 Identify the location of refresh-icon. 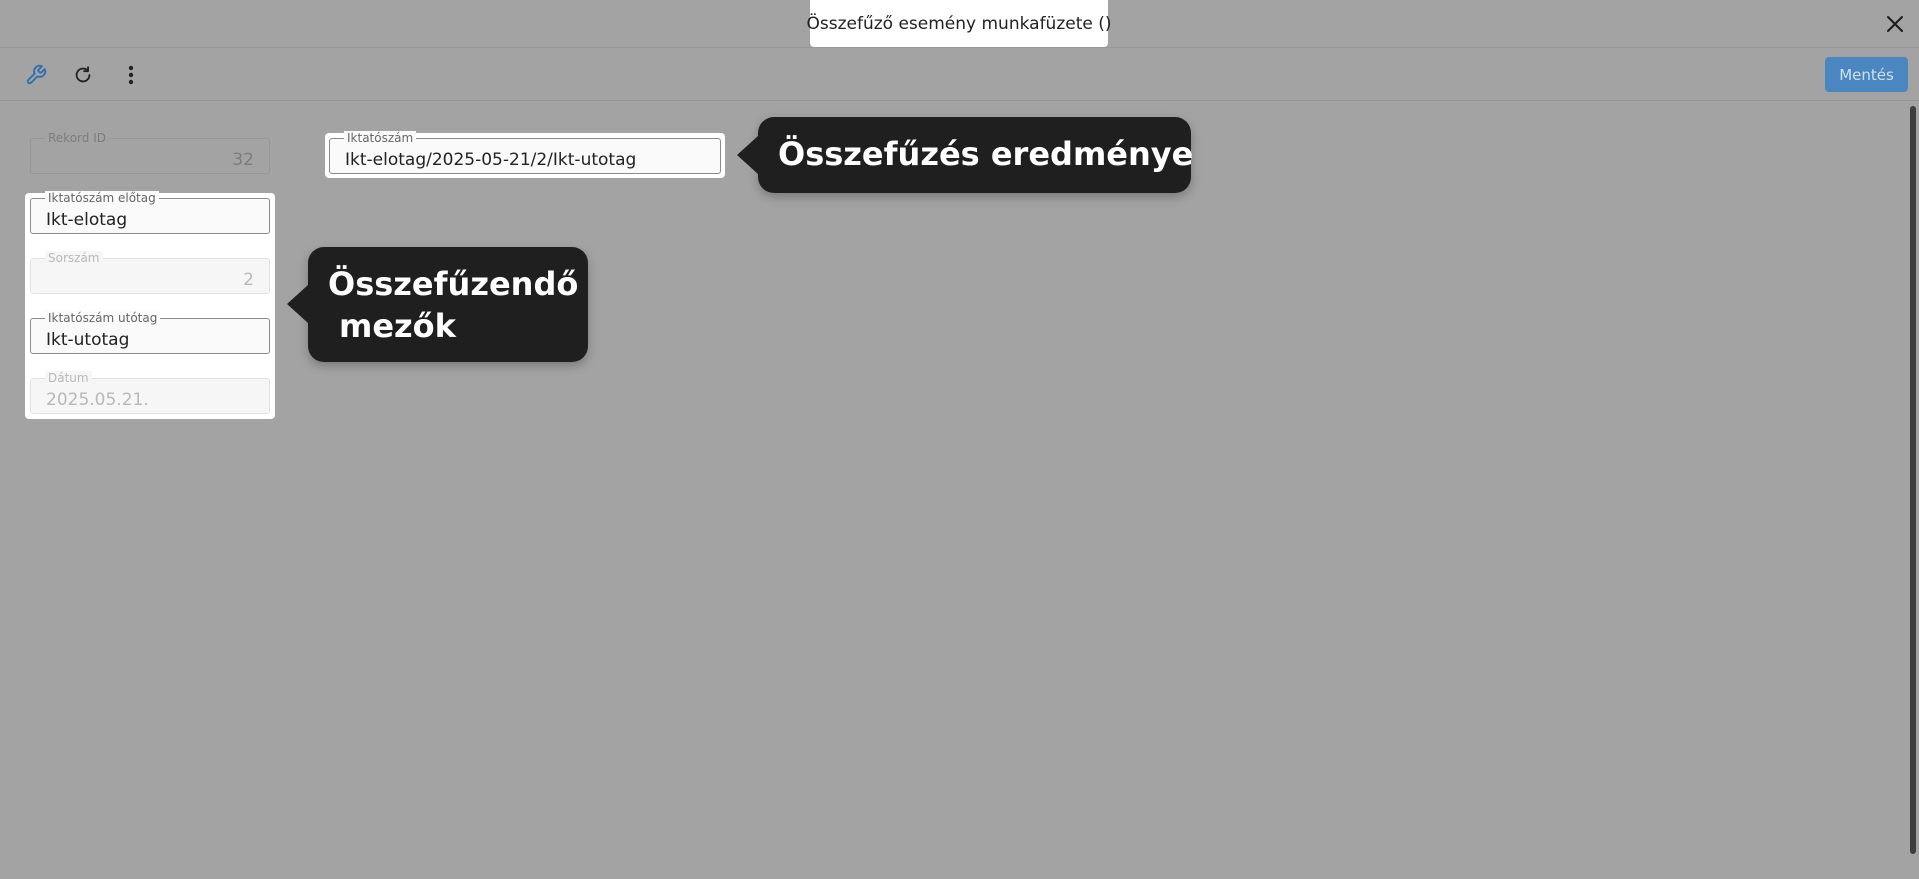
(83, 74).